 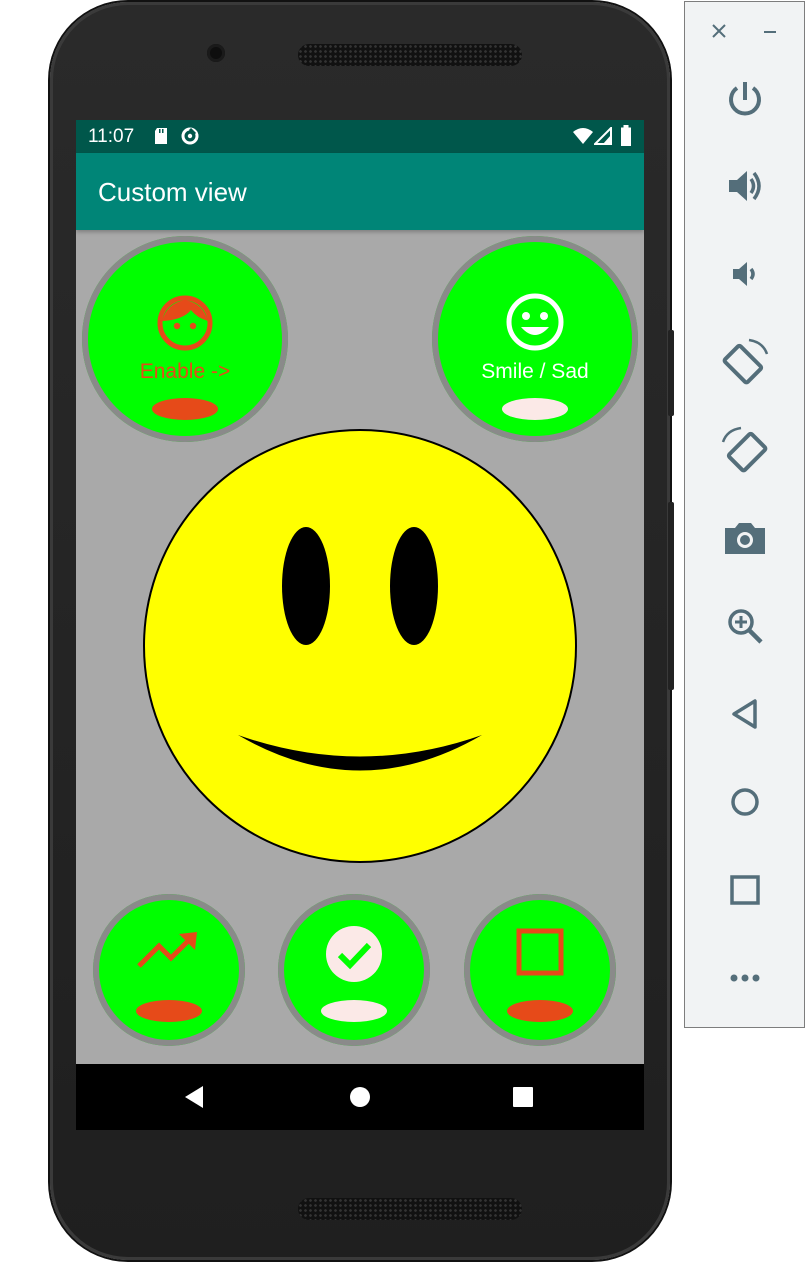 What do you see at coordinates (172, 192) in the screenshot?
I see `page-title: Custom view` at bounding box center [172, 192].